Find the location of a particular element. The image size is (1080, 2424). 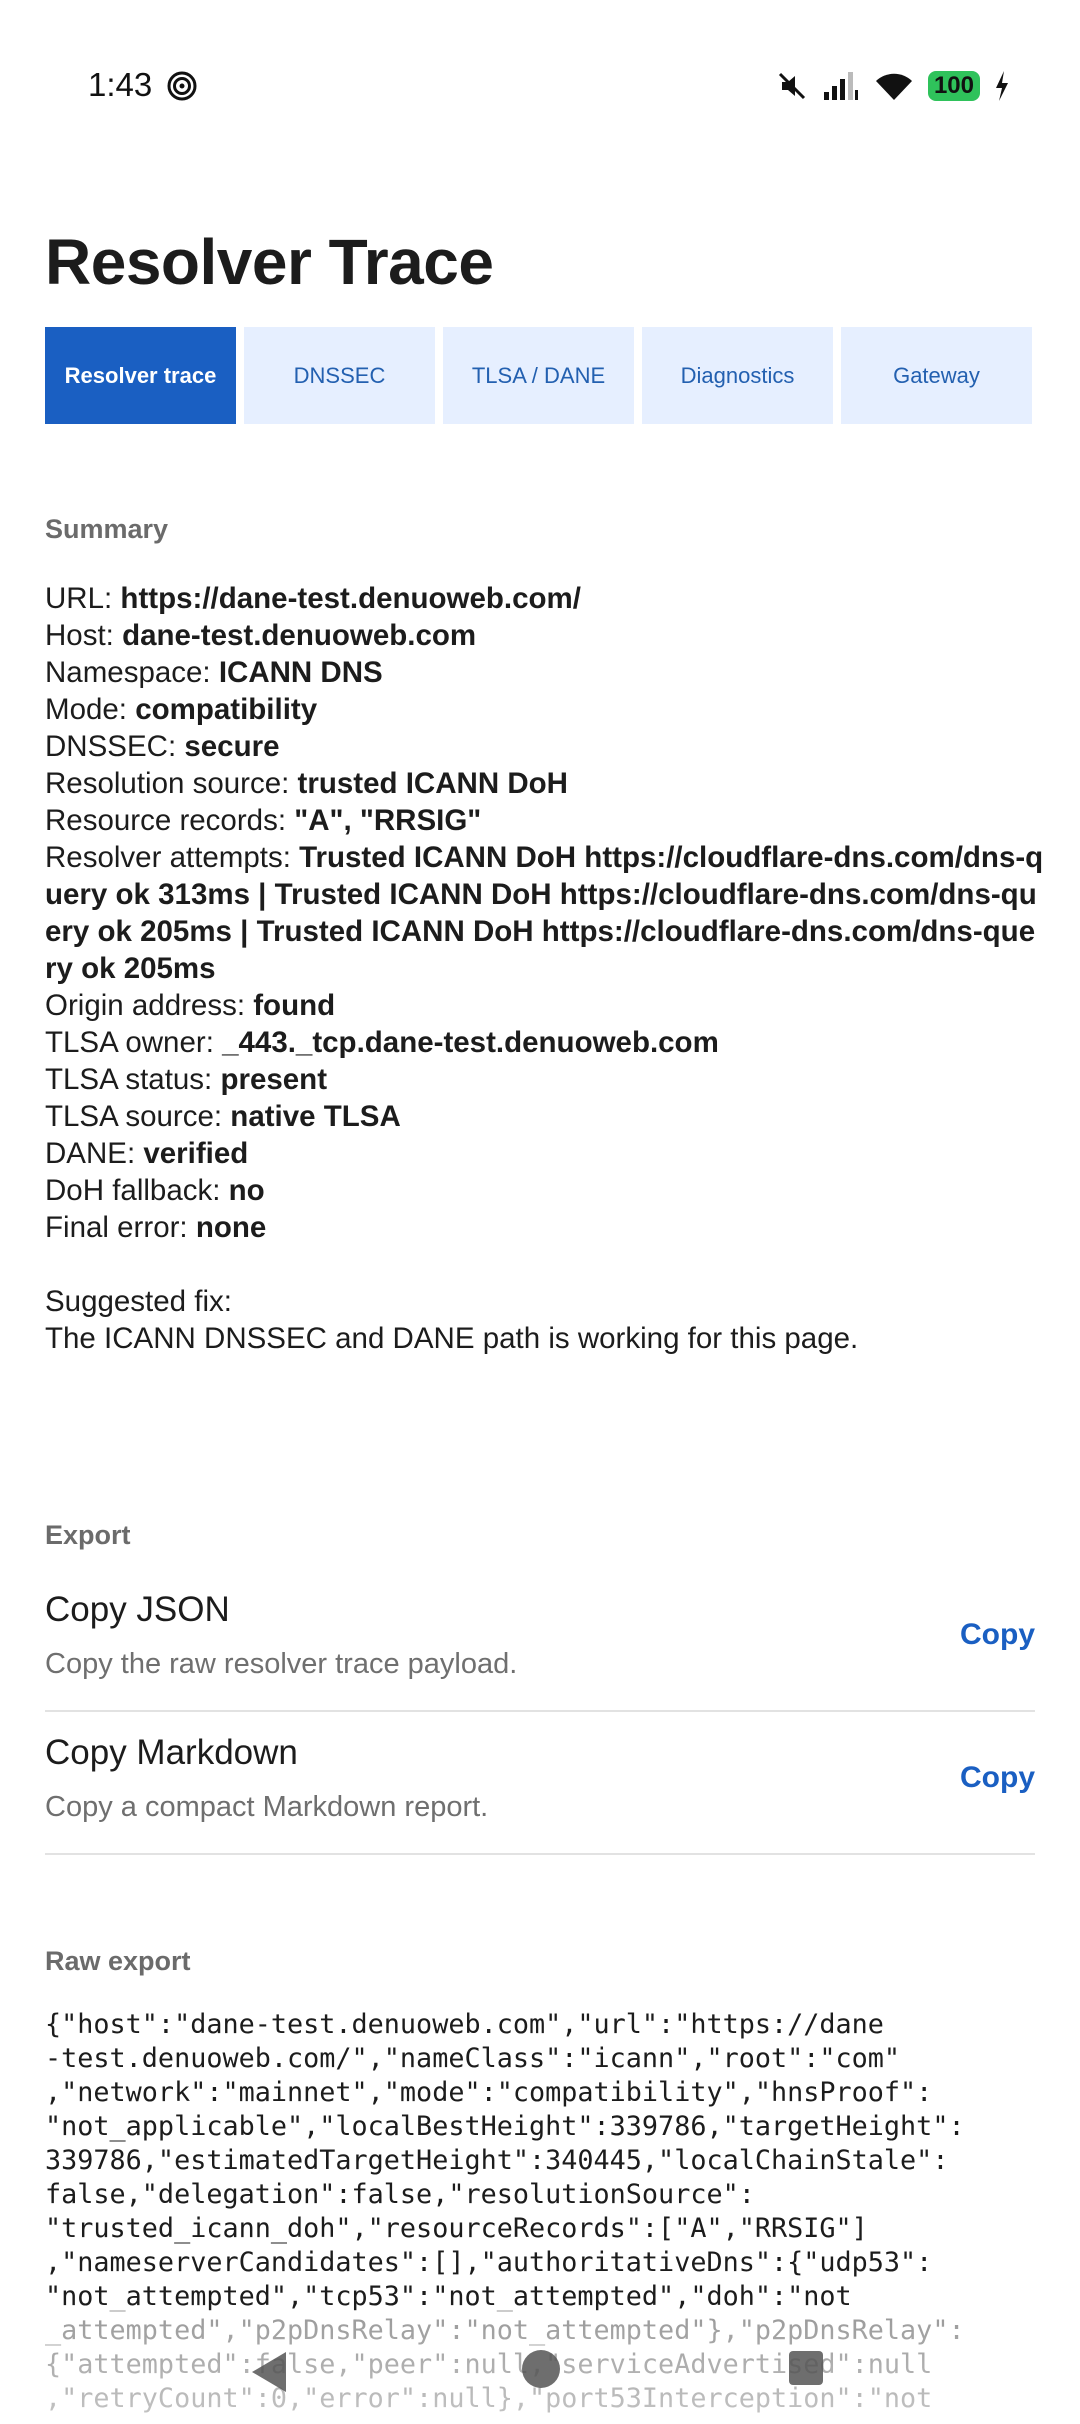

charging-icon is located at coordinates (1002, 86).